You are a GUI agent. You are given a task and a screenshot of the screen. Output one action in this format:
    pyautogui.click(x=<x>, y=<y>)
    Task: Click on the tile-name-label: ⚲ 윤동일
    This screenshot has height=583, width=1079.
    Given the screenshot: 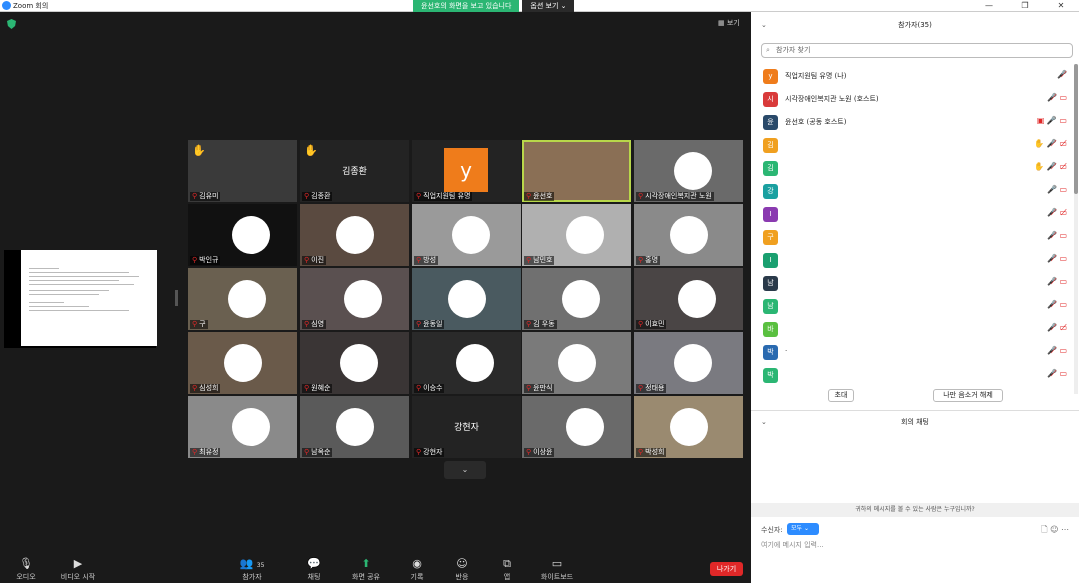 What is the action you would take?
    pyautogui.click(x=429, y=324)
    